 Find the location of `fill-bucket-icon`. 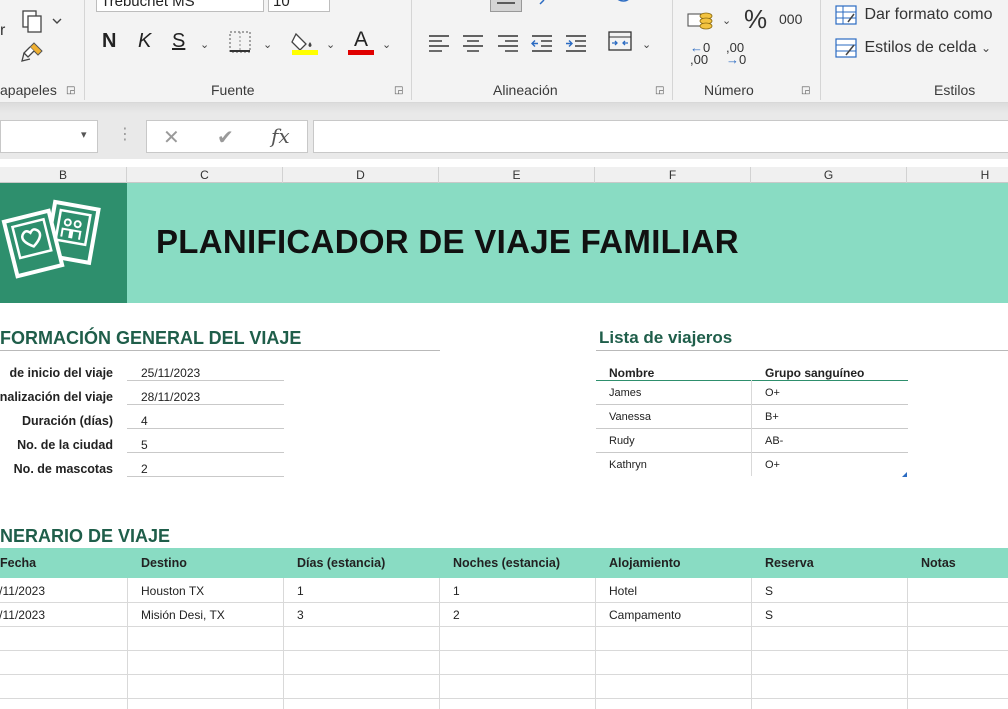

fill-bucket-icon is located at coordinates (304, 43).